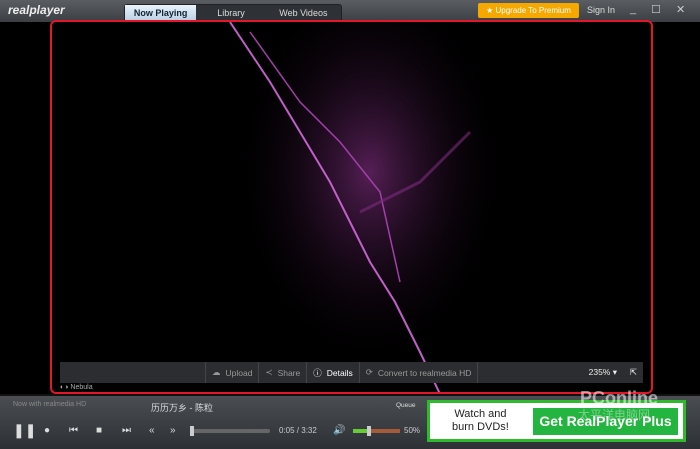 The image size is (700, 449). I want to click on pause-icon: ❚❚, so click(24, 430).